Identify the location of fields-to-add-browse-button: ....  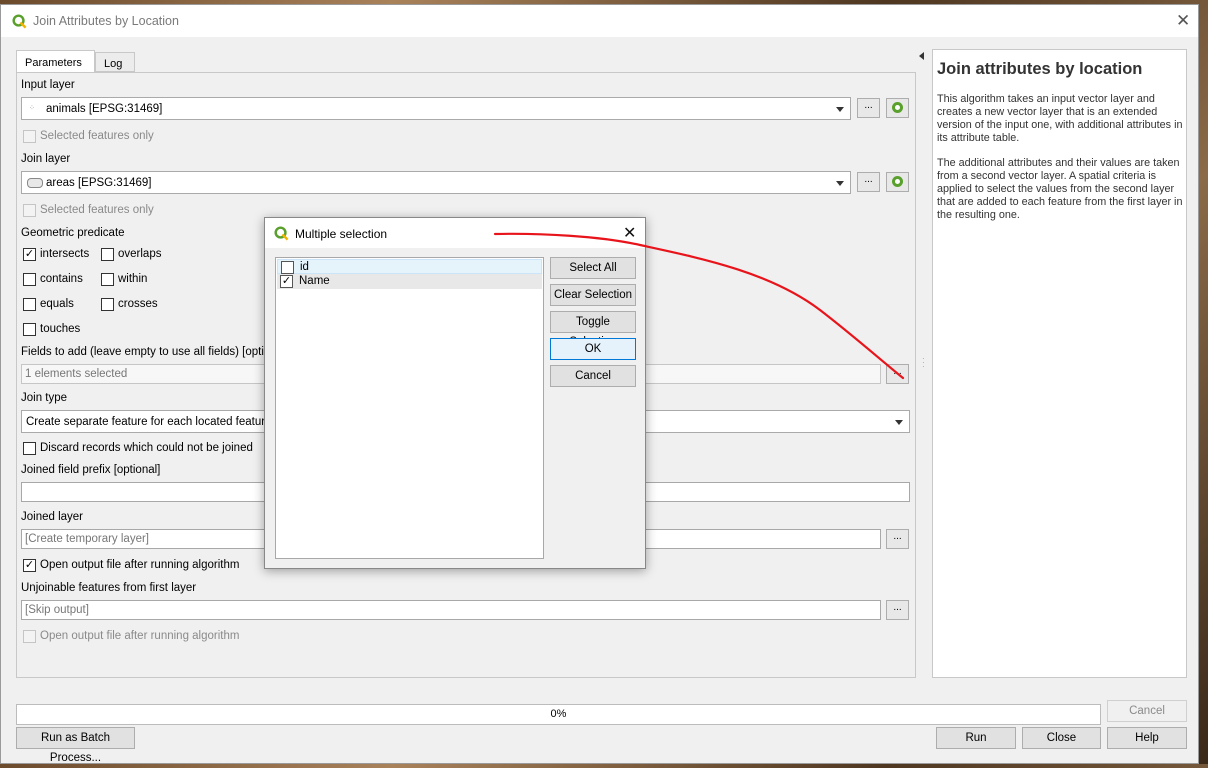
(897, 374).